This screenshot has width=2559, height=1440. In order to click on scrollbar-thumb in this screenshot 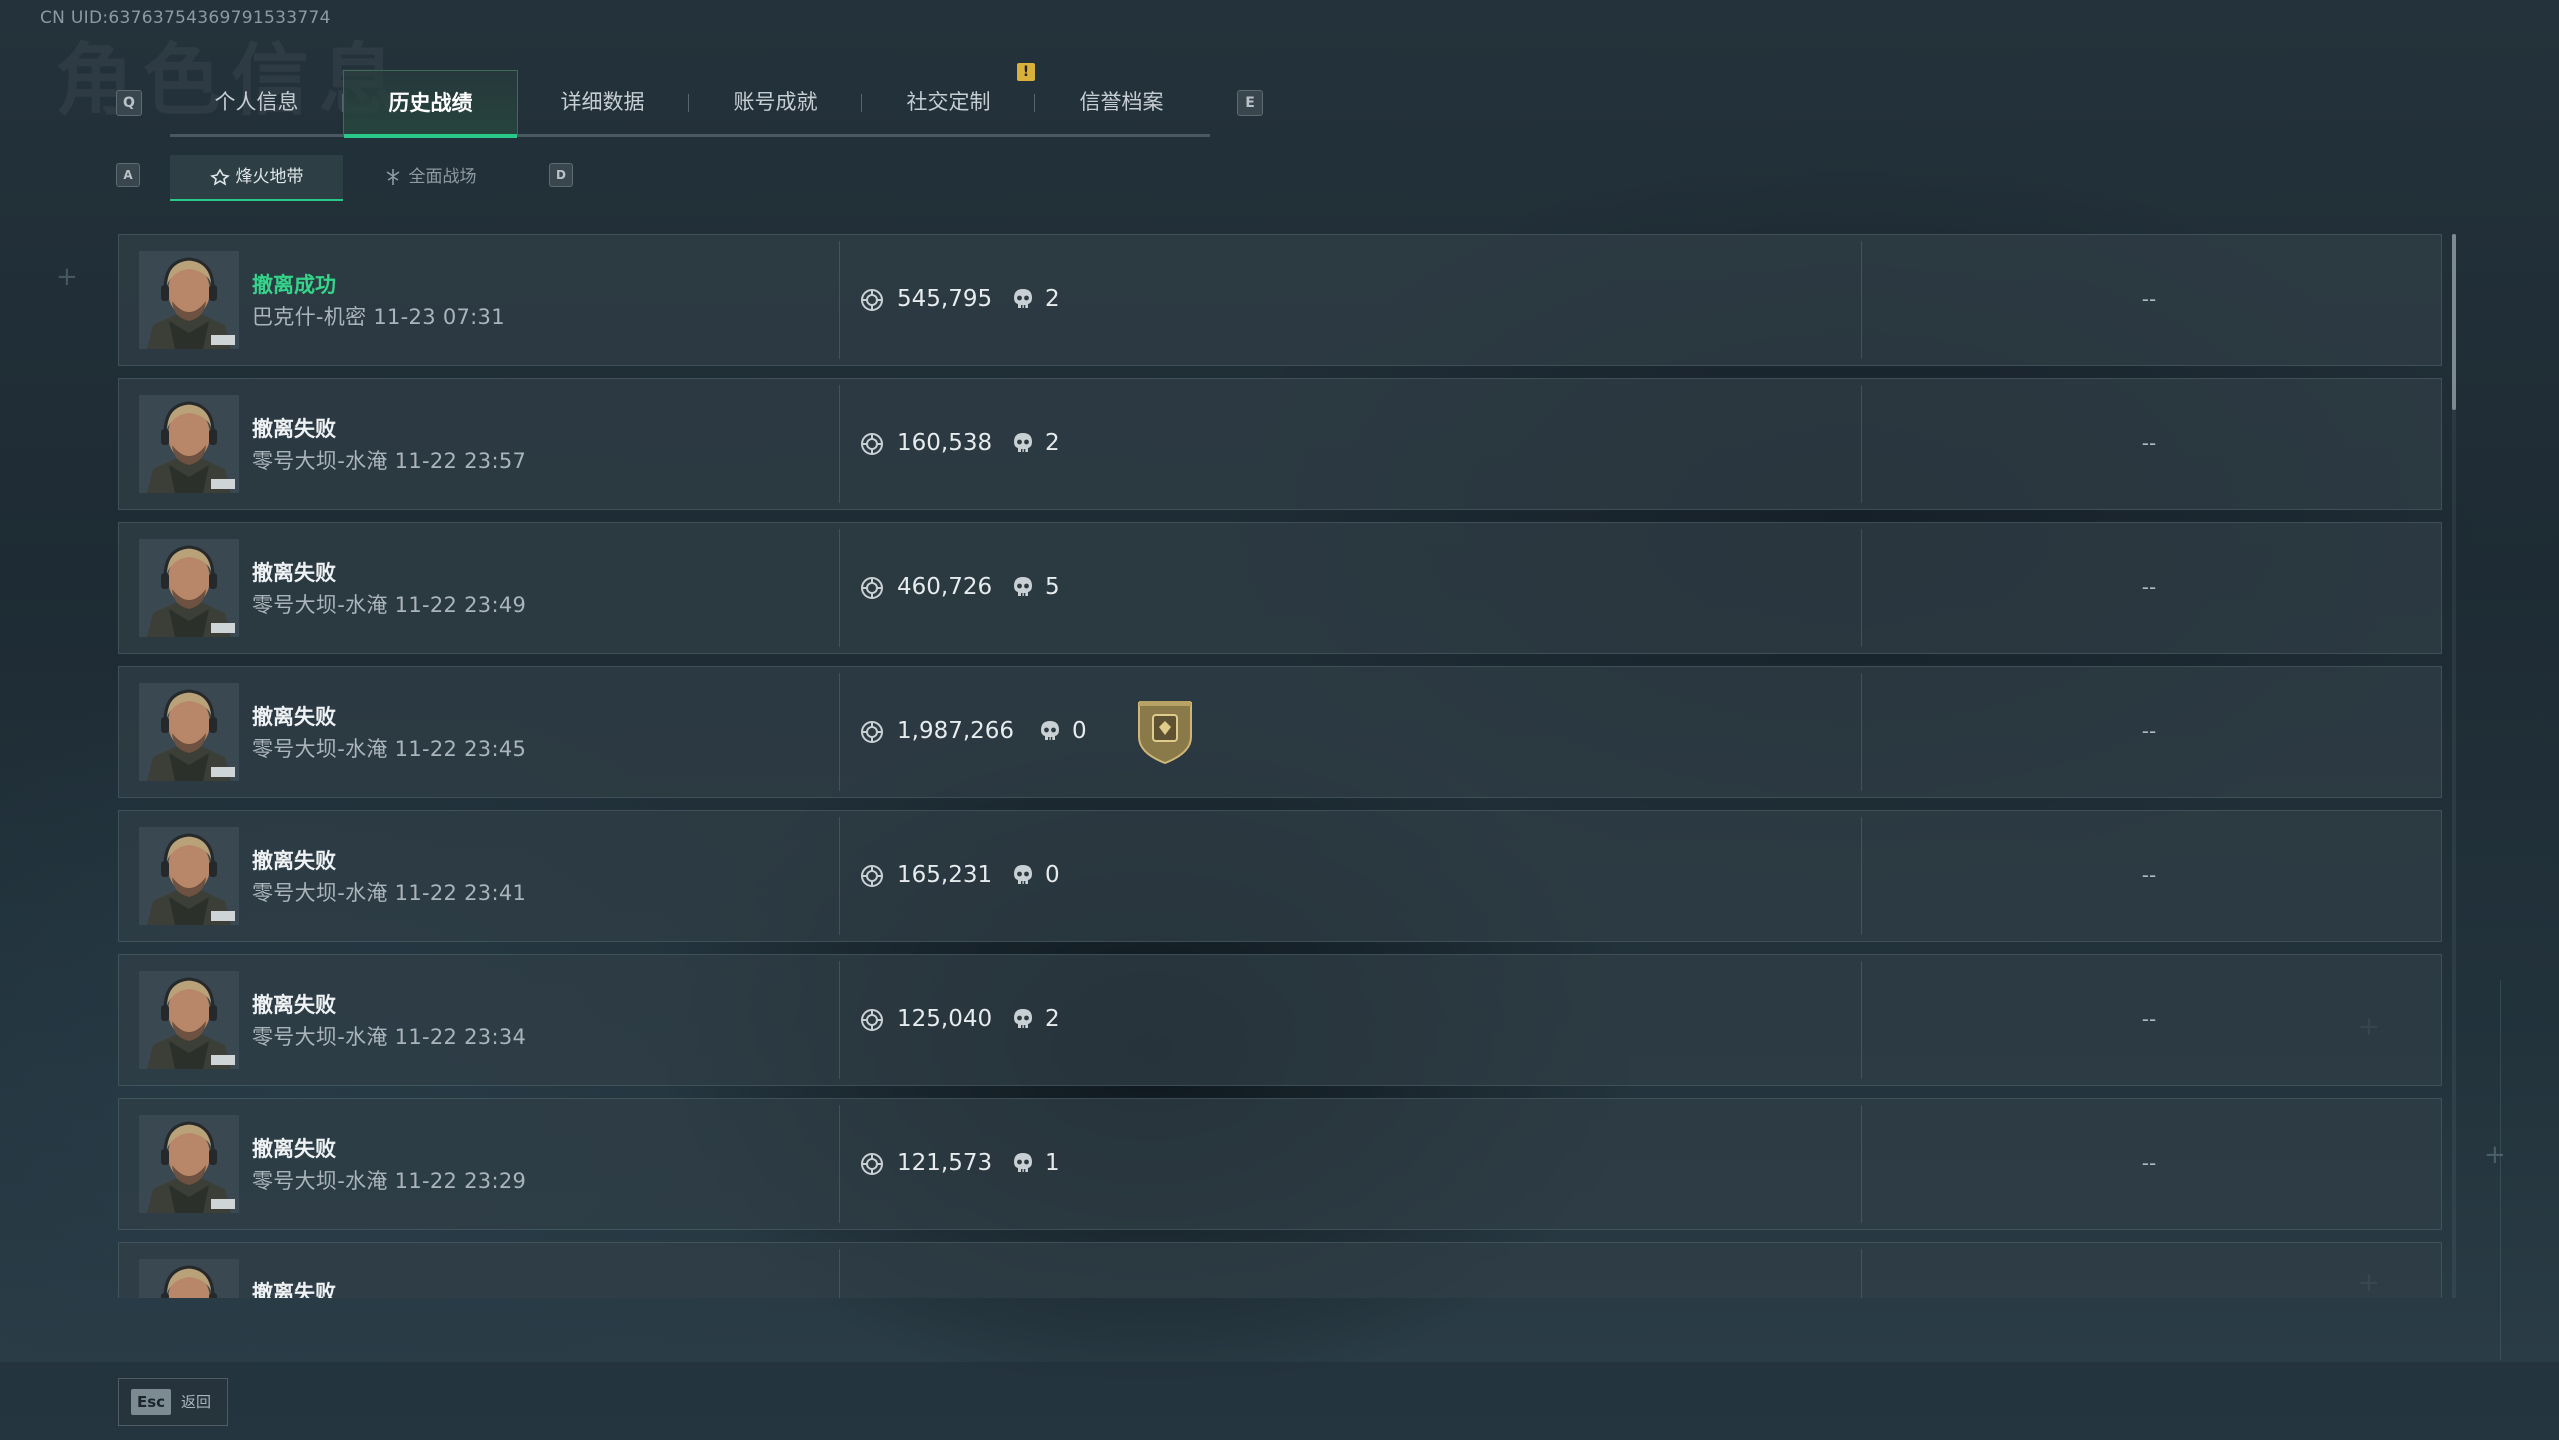, I will do `click(2454, 322)`.